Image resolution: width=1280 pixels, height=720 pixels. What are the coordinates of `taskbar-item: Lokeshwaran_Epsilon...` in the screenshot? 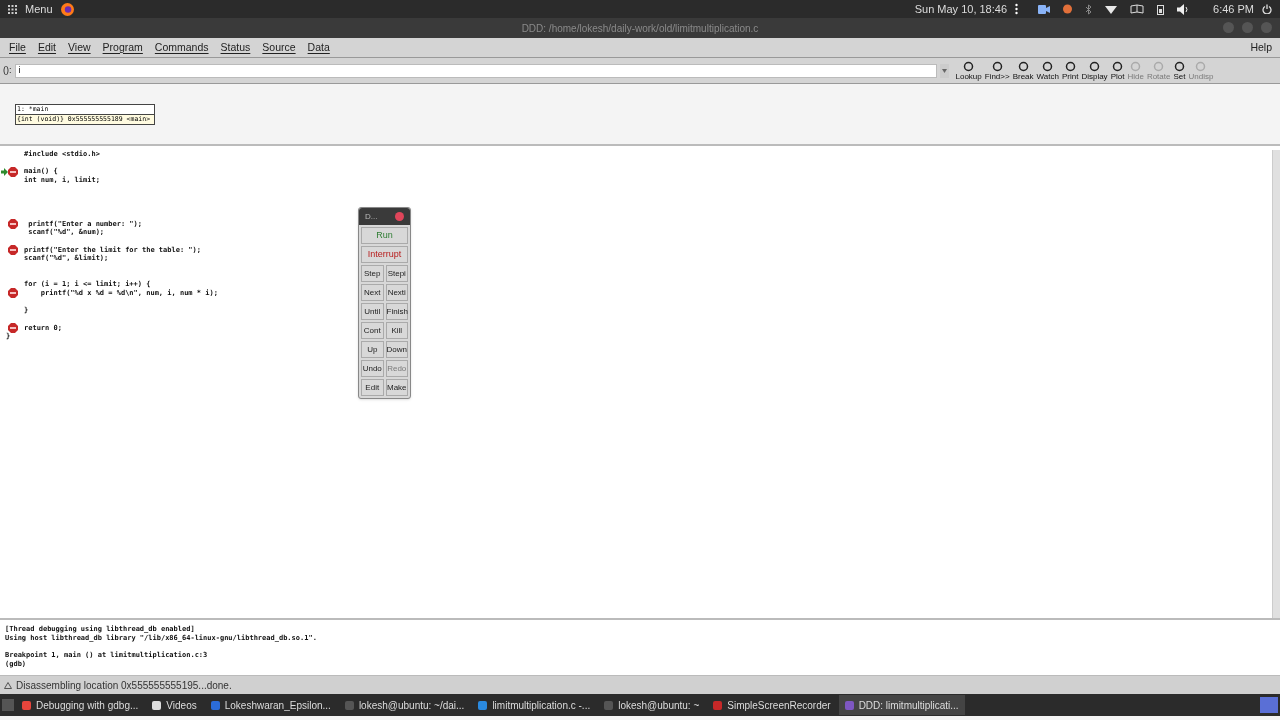 It's located at (270, 705).